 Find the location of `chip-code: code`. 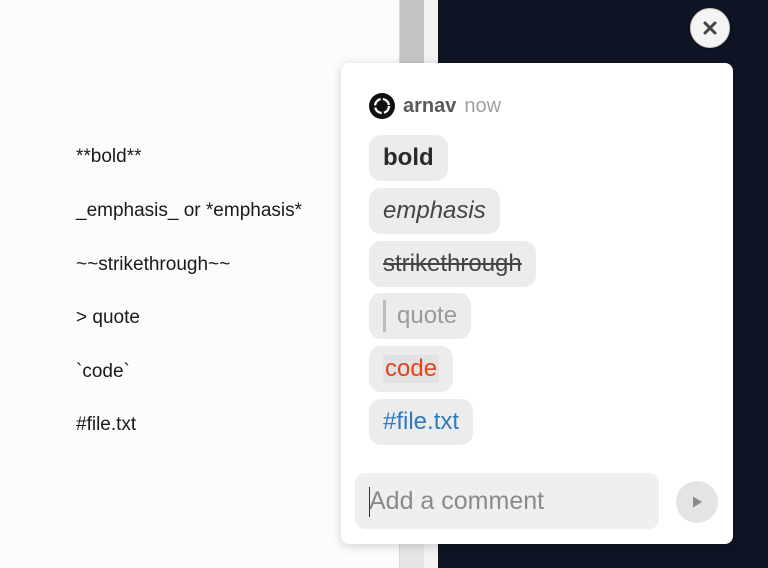

chip-code: code is located at coordinates (411, 369).